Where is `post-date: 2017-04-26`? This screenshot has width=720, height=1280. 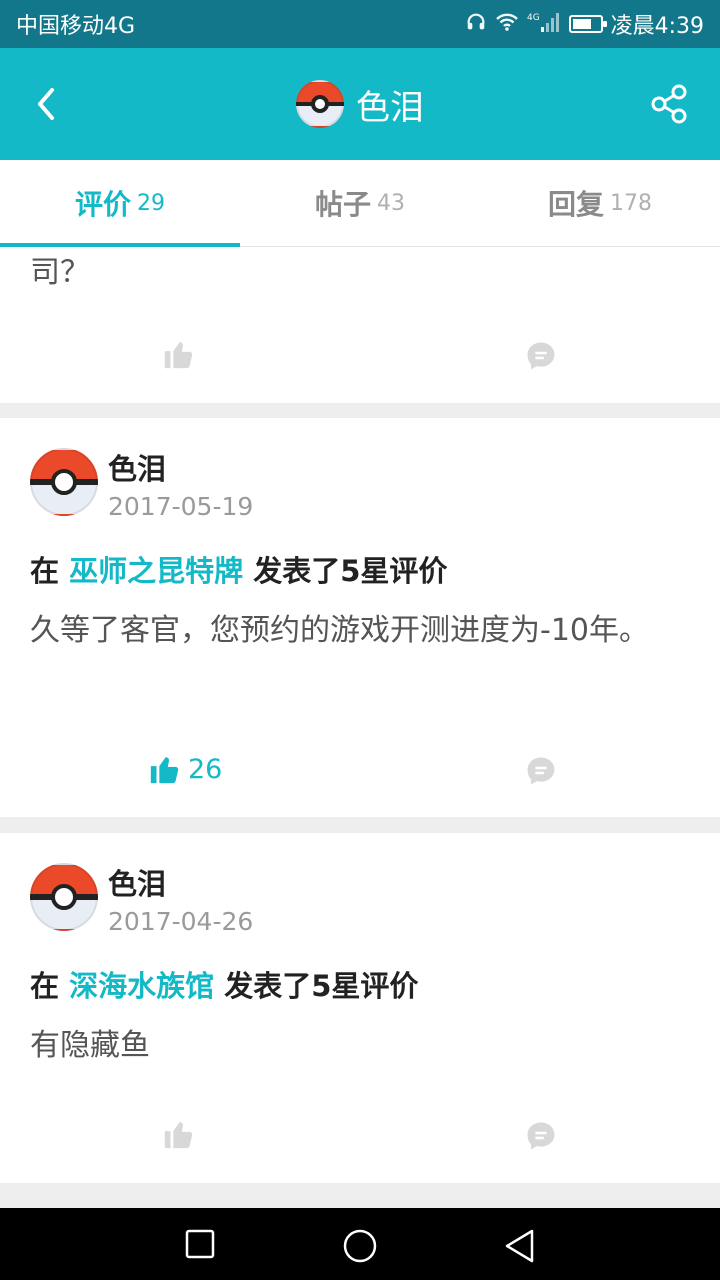
post-date: 2017-04-26 is located at coordinates (181, 921).